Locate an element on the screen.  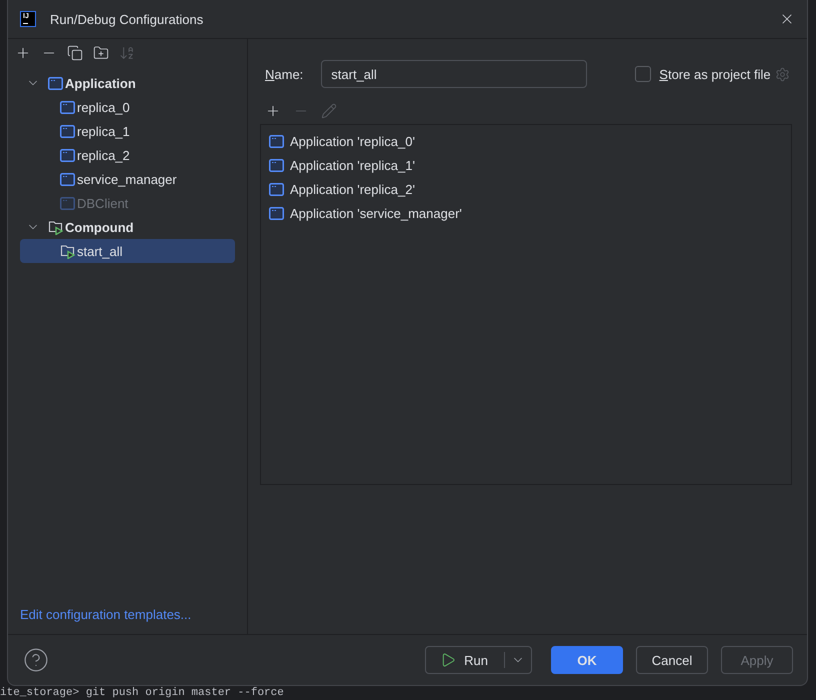
help-icon is located at coordinates (36, 660).